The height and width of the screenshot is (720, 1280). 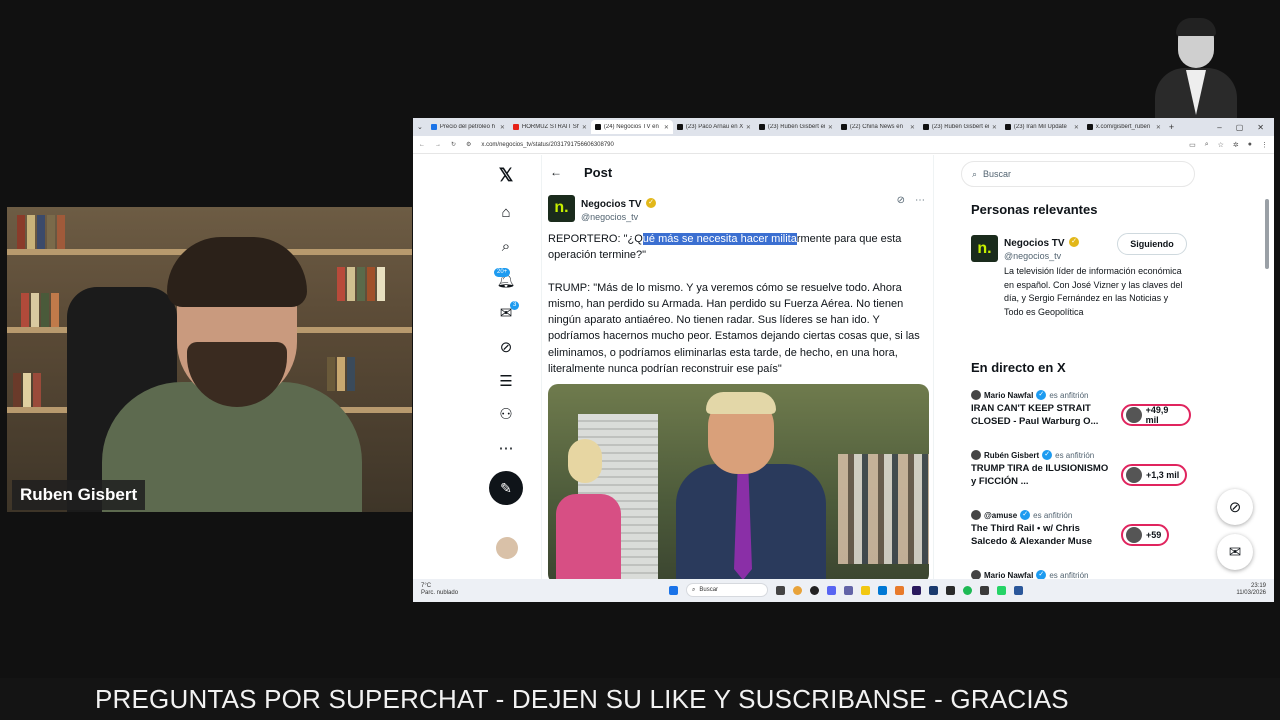 I want to click on tweet-video-thumbnail, so click(x=738, y=484).